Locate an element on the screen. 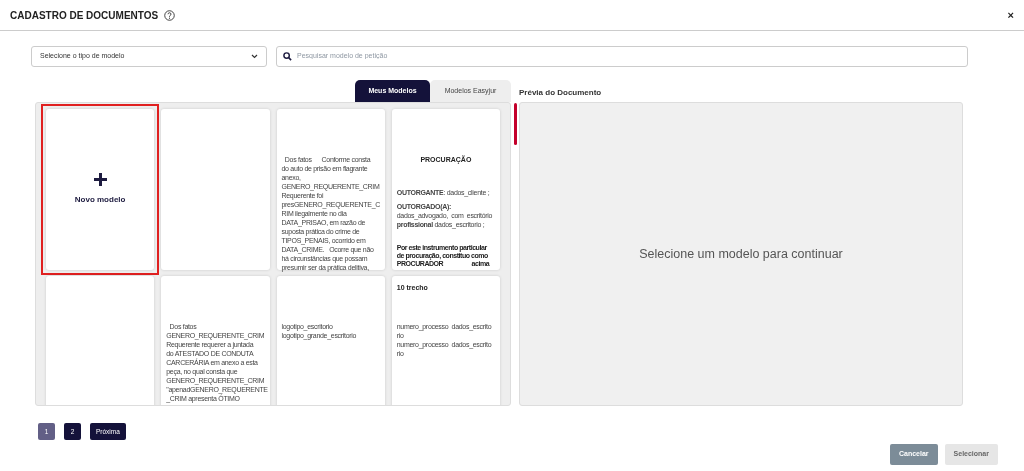  close-button: × is located at coordinates (1010, 15).